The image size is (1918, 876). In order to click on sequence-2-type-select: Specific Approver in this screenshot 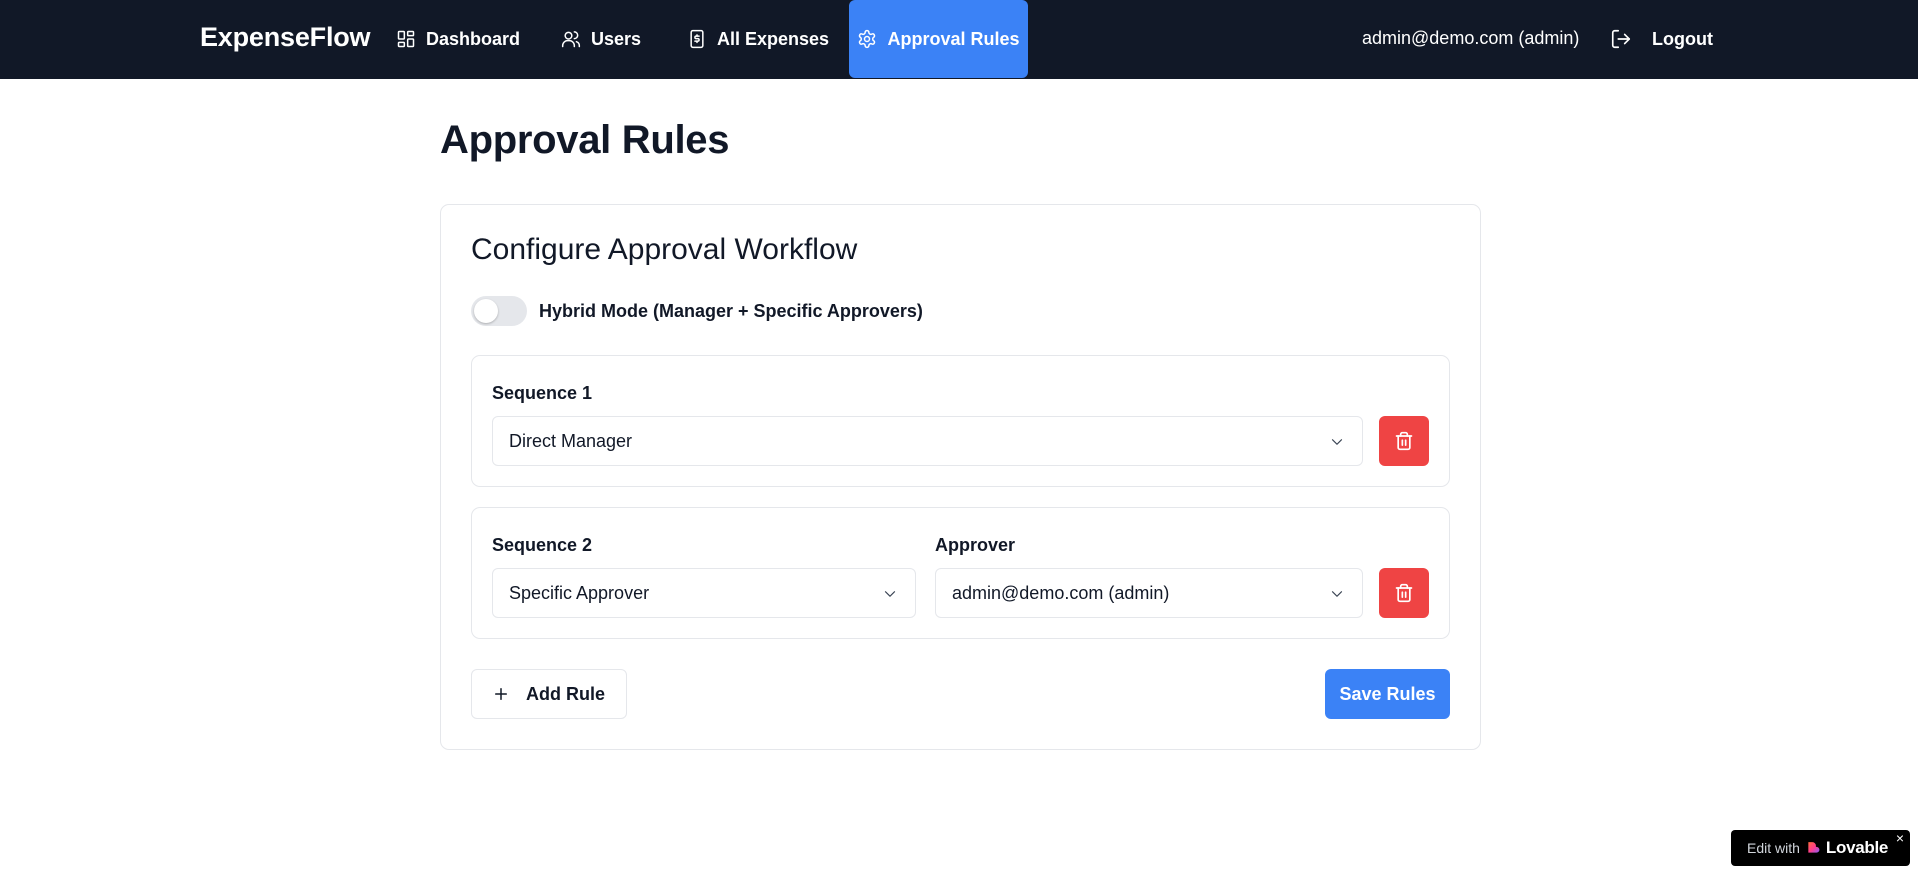, I will do `click(704, 593)`.